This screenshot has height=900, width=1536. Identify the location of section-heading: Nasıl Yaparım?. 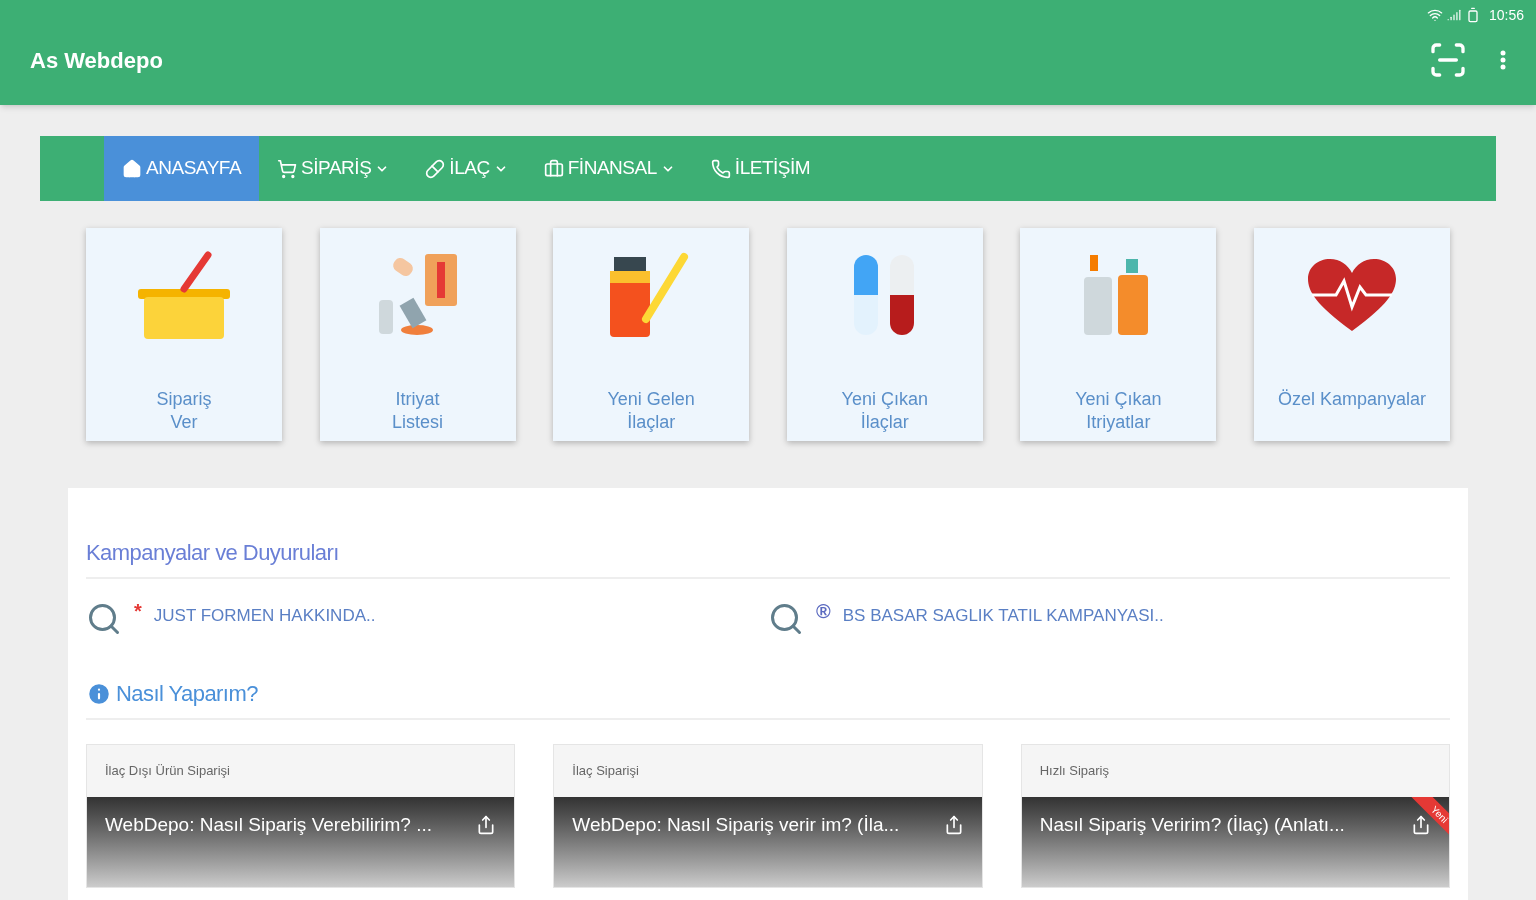
(187, 694).